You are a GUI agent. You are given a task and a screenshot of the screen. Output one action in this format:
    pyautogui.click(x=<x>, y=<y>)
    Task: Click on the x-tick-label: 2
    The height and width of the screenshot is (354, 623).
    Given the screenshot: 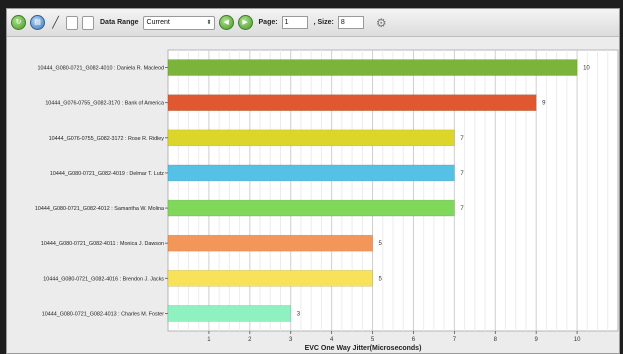 What is the action you would take?
    pyautogui.click(x=250, y=340)
    